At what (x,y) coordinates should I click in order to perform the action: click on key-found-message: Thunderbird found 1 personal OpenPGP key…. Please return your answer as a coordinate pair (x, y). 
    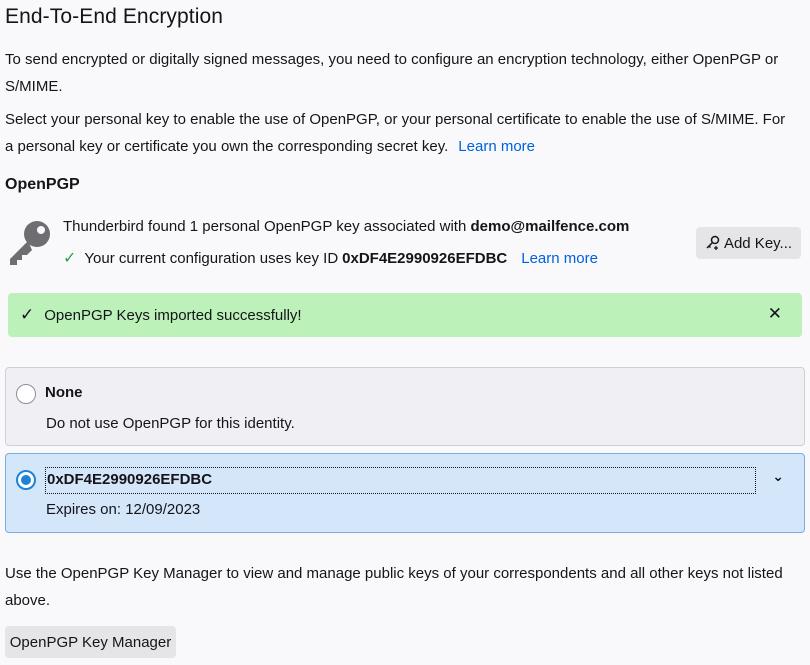
    Looking at the image, I should click on (346, 227).